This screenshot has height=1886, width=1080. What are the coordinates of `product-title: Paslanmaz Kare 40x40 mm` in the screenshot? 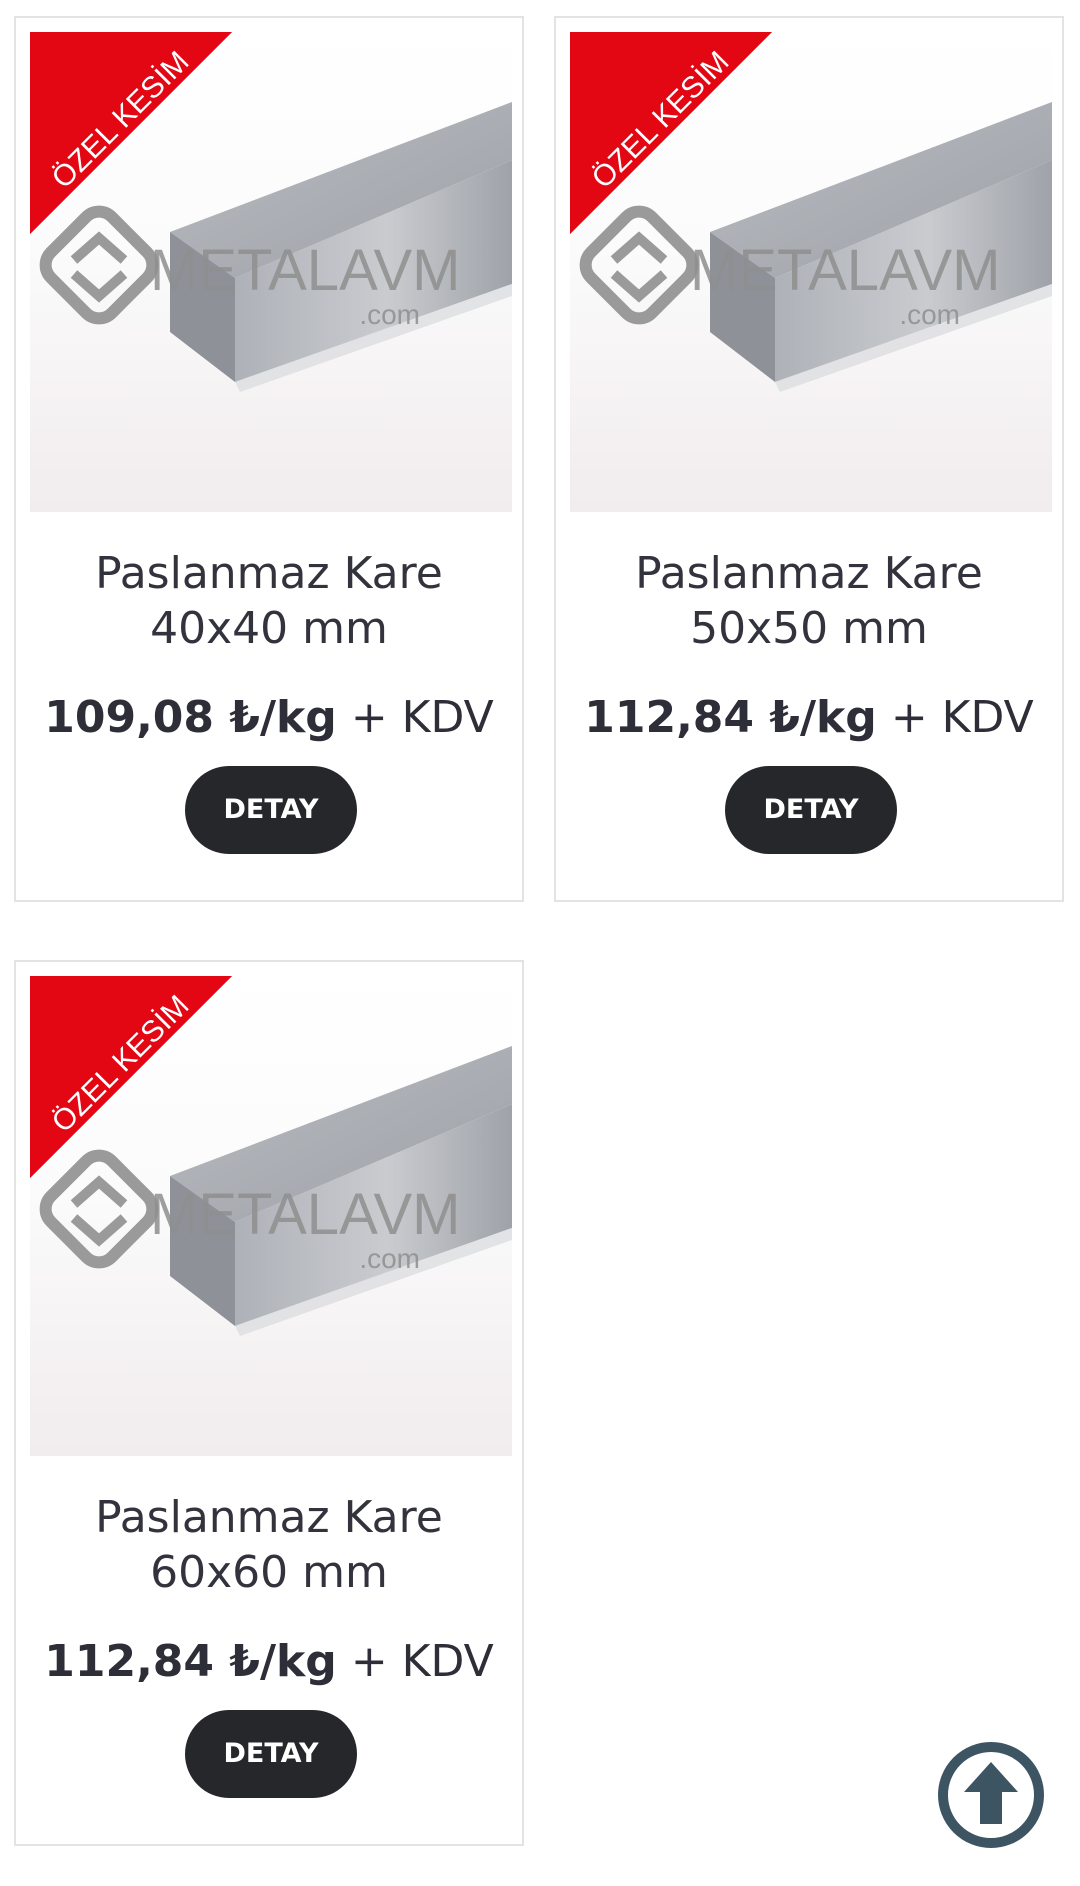 It's located at (269, 601).